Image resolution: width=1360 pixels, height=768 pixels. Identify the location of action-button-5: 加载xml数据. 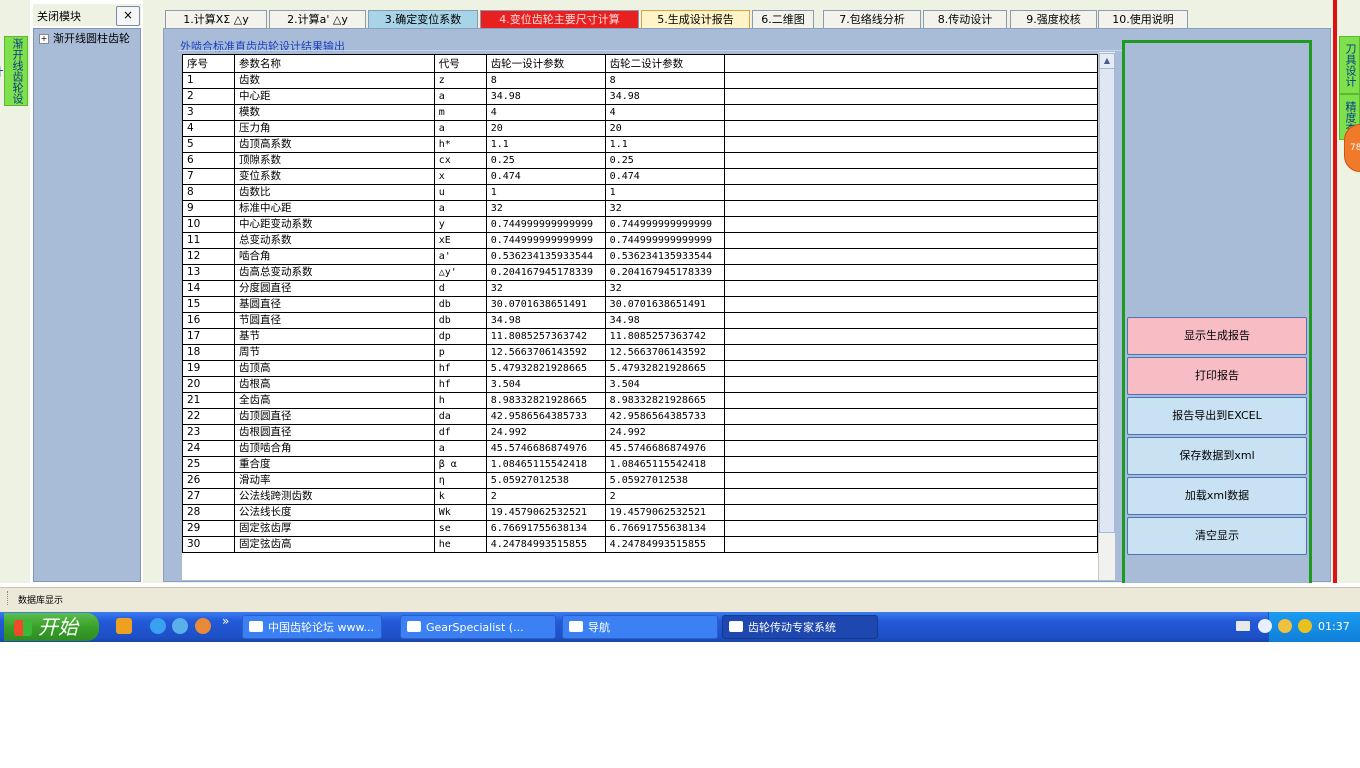
(1217, 496).